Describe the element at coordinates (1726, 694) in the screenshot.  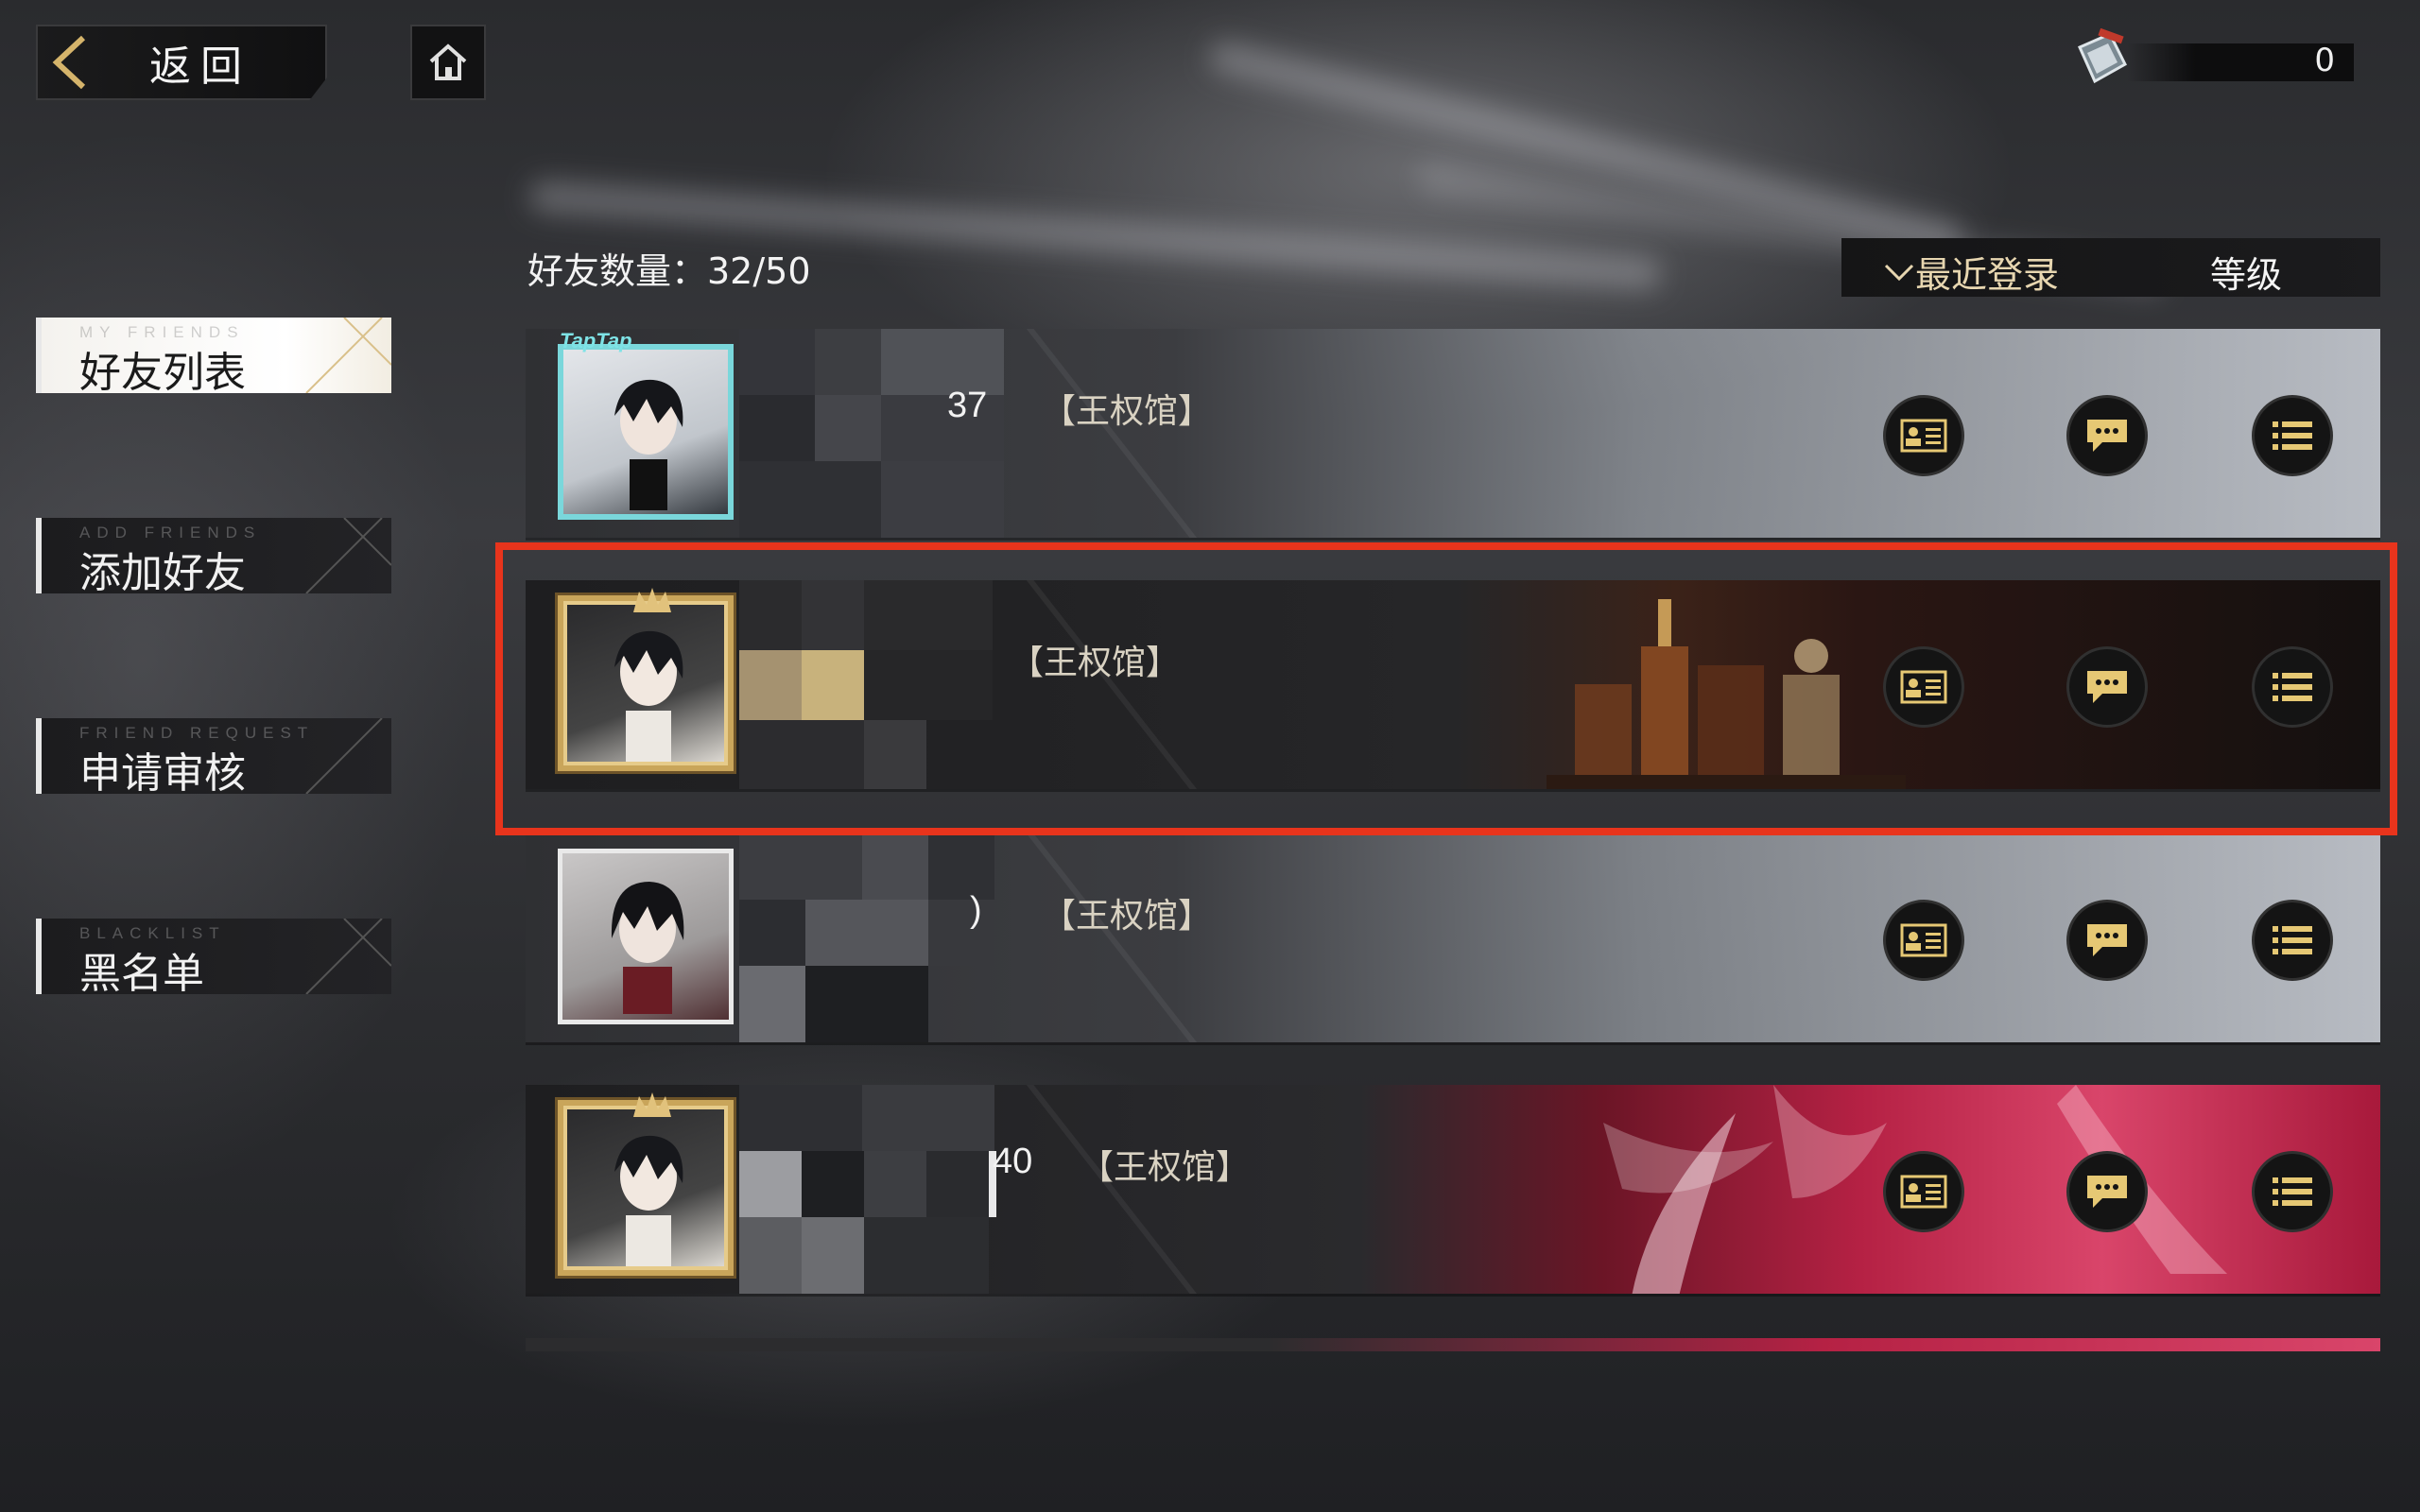
I see `perfume-bottles-art` at that location.